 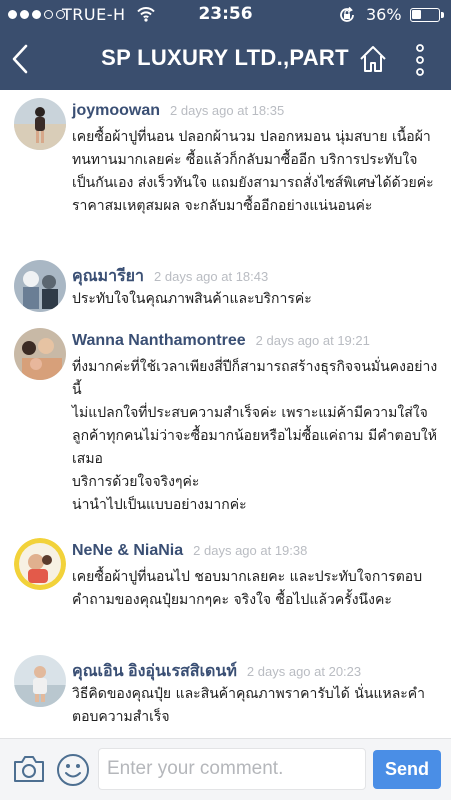 I want to click on comment-composer: Send, so click(x=225, y=769).